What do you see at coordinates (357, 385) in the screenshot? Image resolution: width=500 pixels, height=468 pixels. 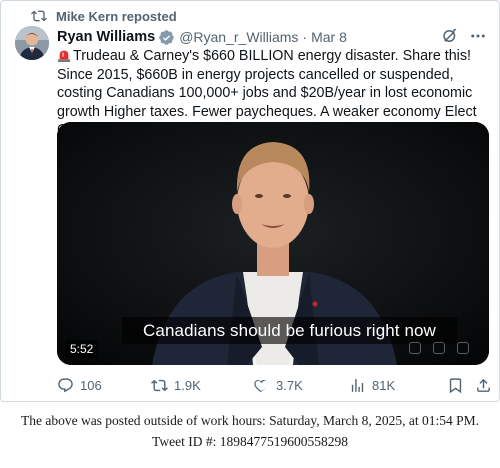 I see `analytics-icon` at bounding box center [357, 385].